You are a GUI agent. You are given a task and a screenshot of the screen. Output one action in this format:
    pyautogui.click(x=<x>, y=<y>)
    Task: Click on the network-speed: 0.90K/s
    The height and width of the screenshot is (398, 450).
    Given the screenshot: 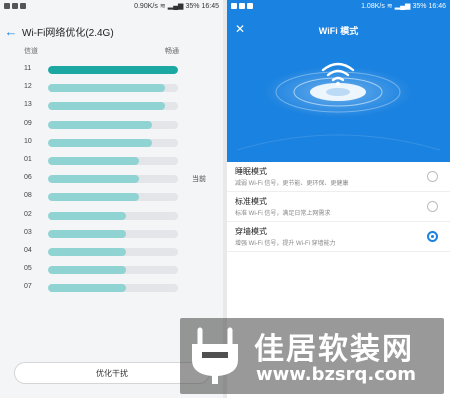 What is the action you would take?
    pyautogui.click(x=146, y=6)
    